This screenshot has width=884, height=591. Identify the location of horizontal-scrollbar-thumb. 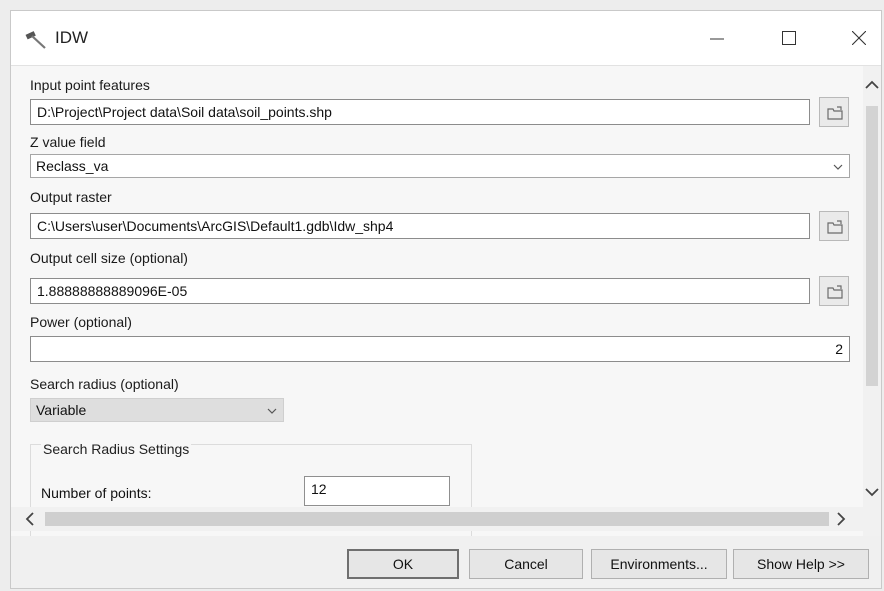
(437, 519).